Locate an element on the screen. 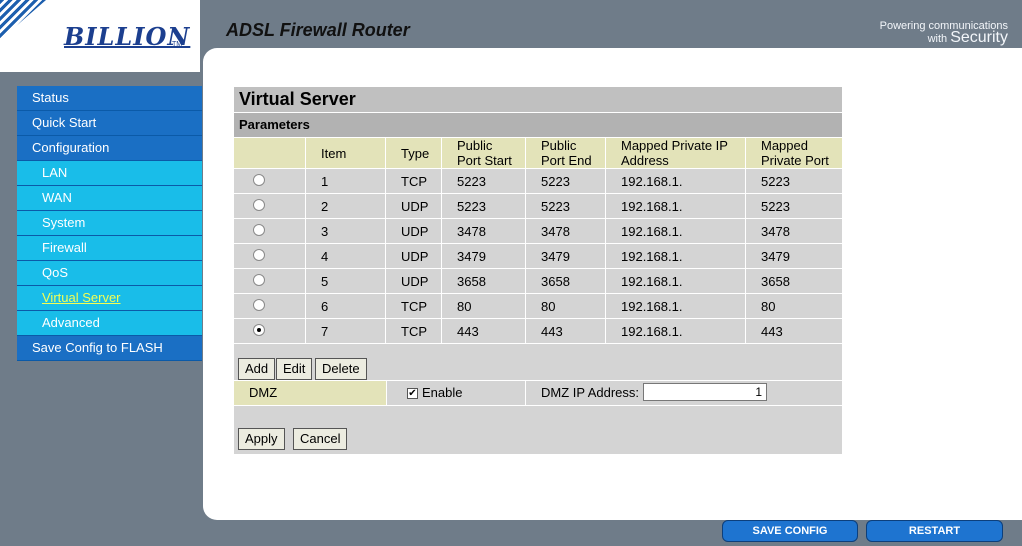 The height and width of the screenshot is (546, 1022). sidebar-item-advanced: Advanced is located at coordinates (109, 323).